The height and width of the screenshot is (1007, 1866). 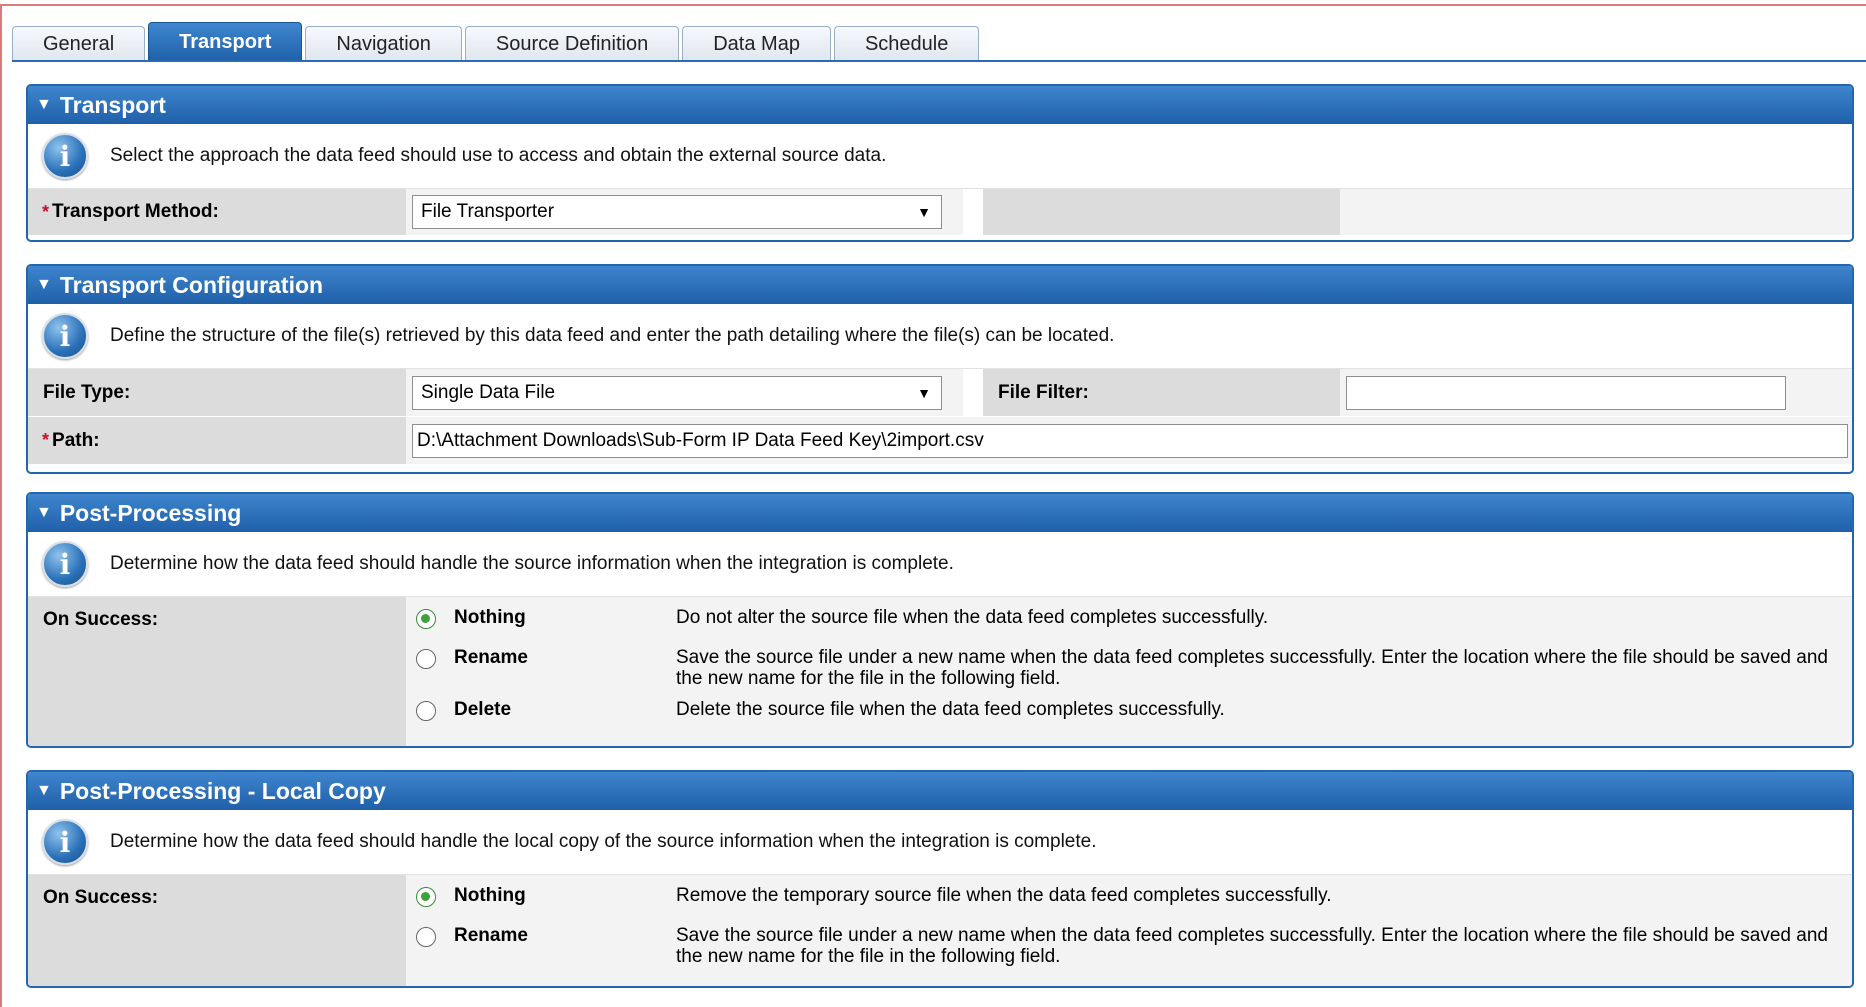 What do you see at coordinates (191, 284) in the screenshot?
I see `section-title: Transport Configuration` at bounding box center [191, 284].